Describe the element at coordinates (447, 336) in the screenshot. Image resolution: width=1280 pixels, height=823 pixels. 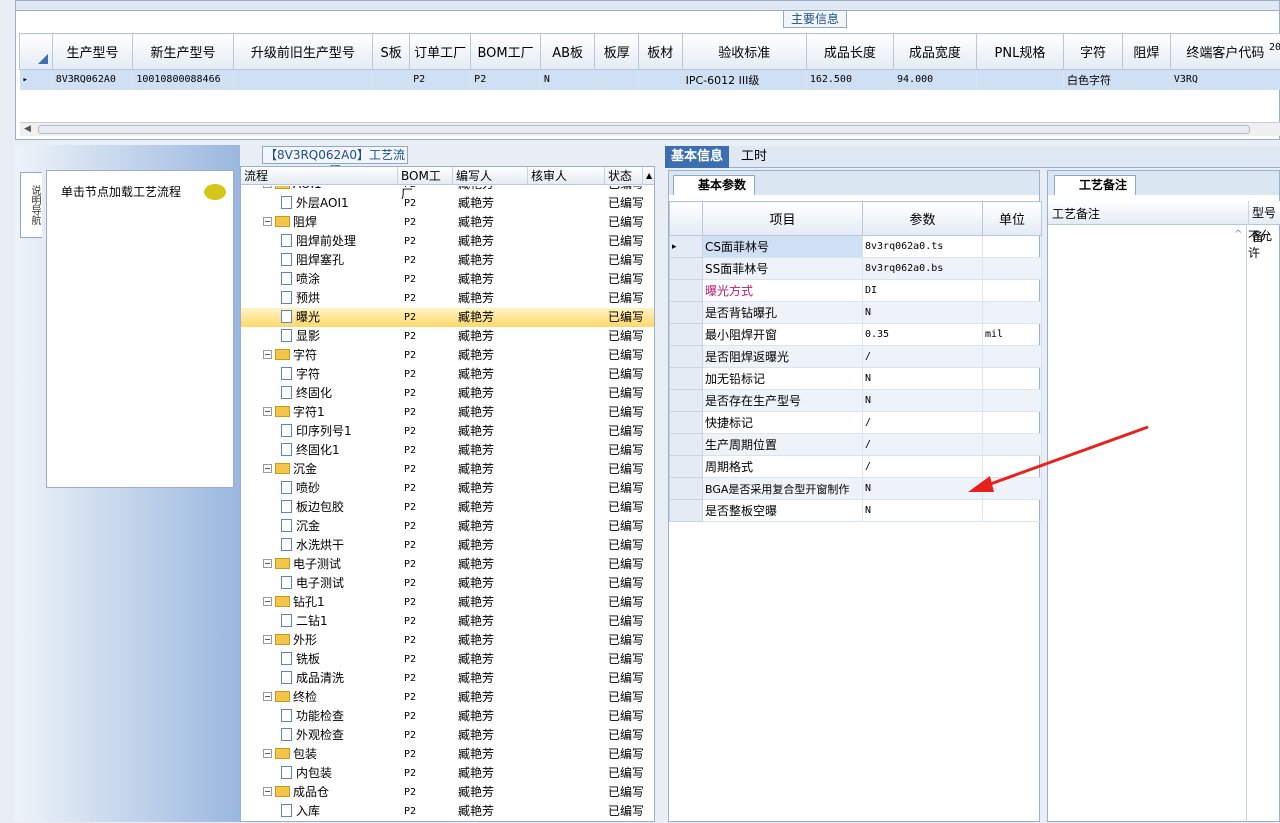
I see `tree-row: 显影 P2 臧艳芳 已编写` at that location.